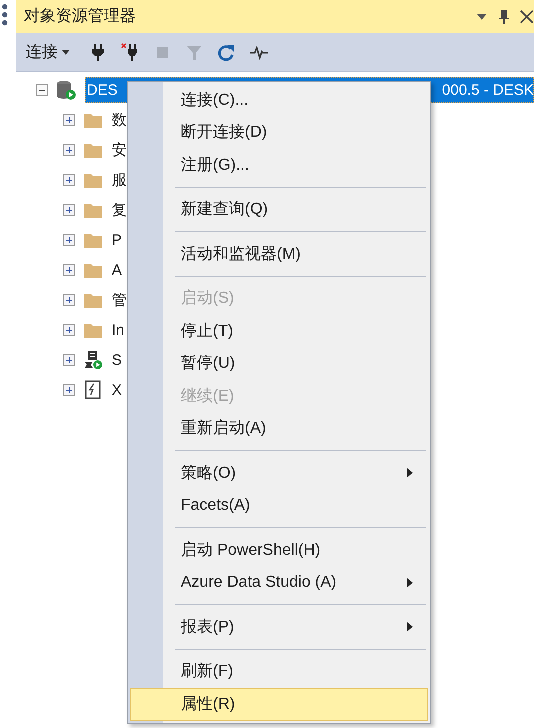 Image resolution: width=534 pixels, height=728 pixels. Describe the element at coordinates (279, 364) in the screenshot. I see `menu-item: 暂停(U)` at that location.